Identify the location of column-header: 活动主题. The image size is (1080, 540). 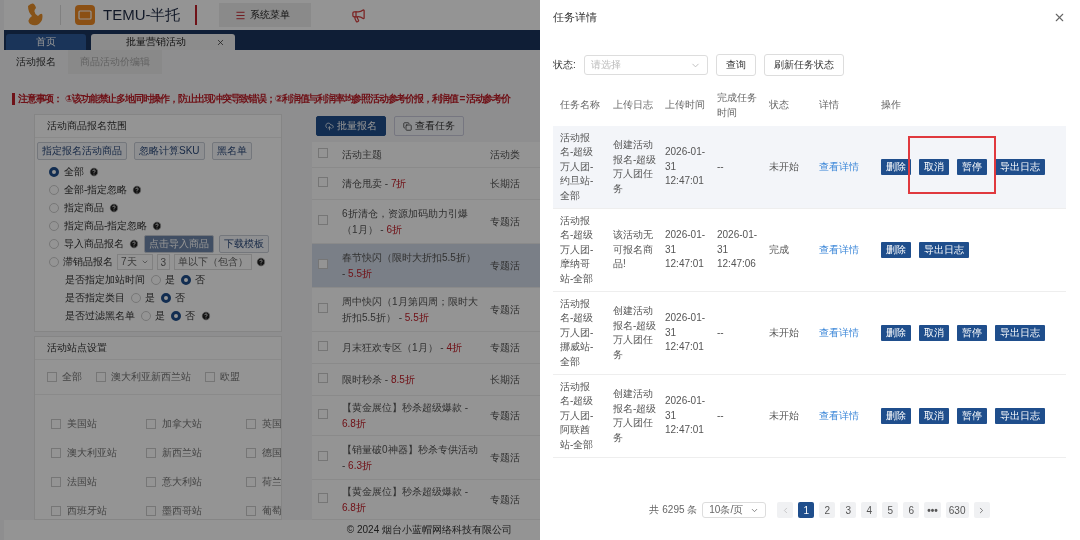
(362, 154).